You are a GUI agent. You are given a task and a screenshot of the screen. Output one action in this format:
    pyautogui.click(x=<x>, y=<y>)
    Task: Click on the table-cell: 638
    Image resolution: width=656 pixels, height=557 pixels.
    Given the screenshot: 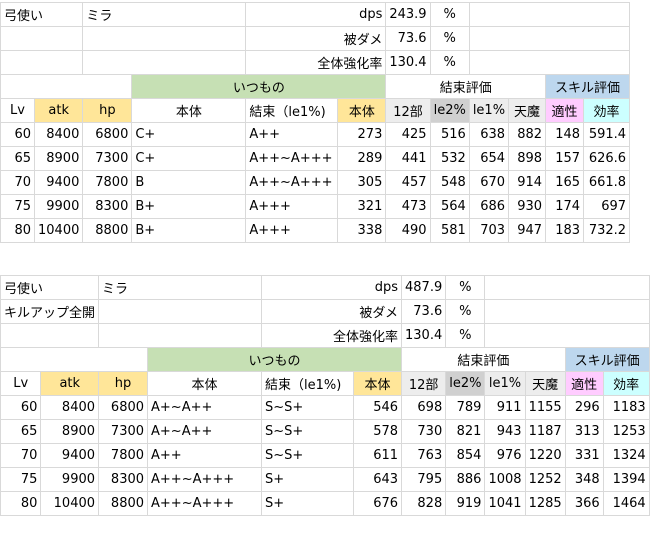 What is the action you would take?
    pyautogui.click(x=489, y=134)
    